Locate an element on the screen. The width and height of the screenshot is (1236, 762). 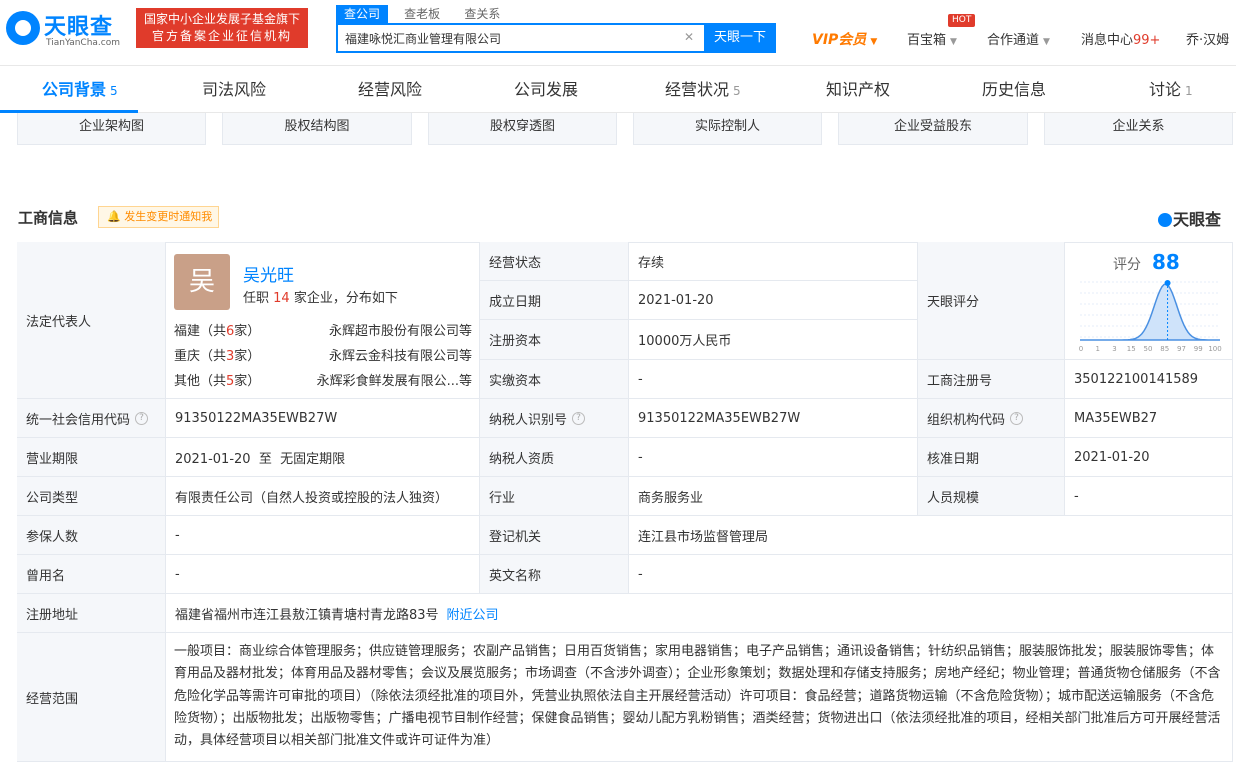
province-label: 重庆（共 is located at coordinates (200, 356).